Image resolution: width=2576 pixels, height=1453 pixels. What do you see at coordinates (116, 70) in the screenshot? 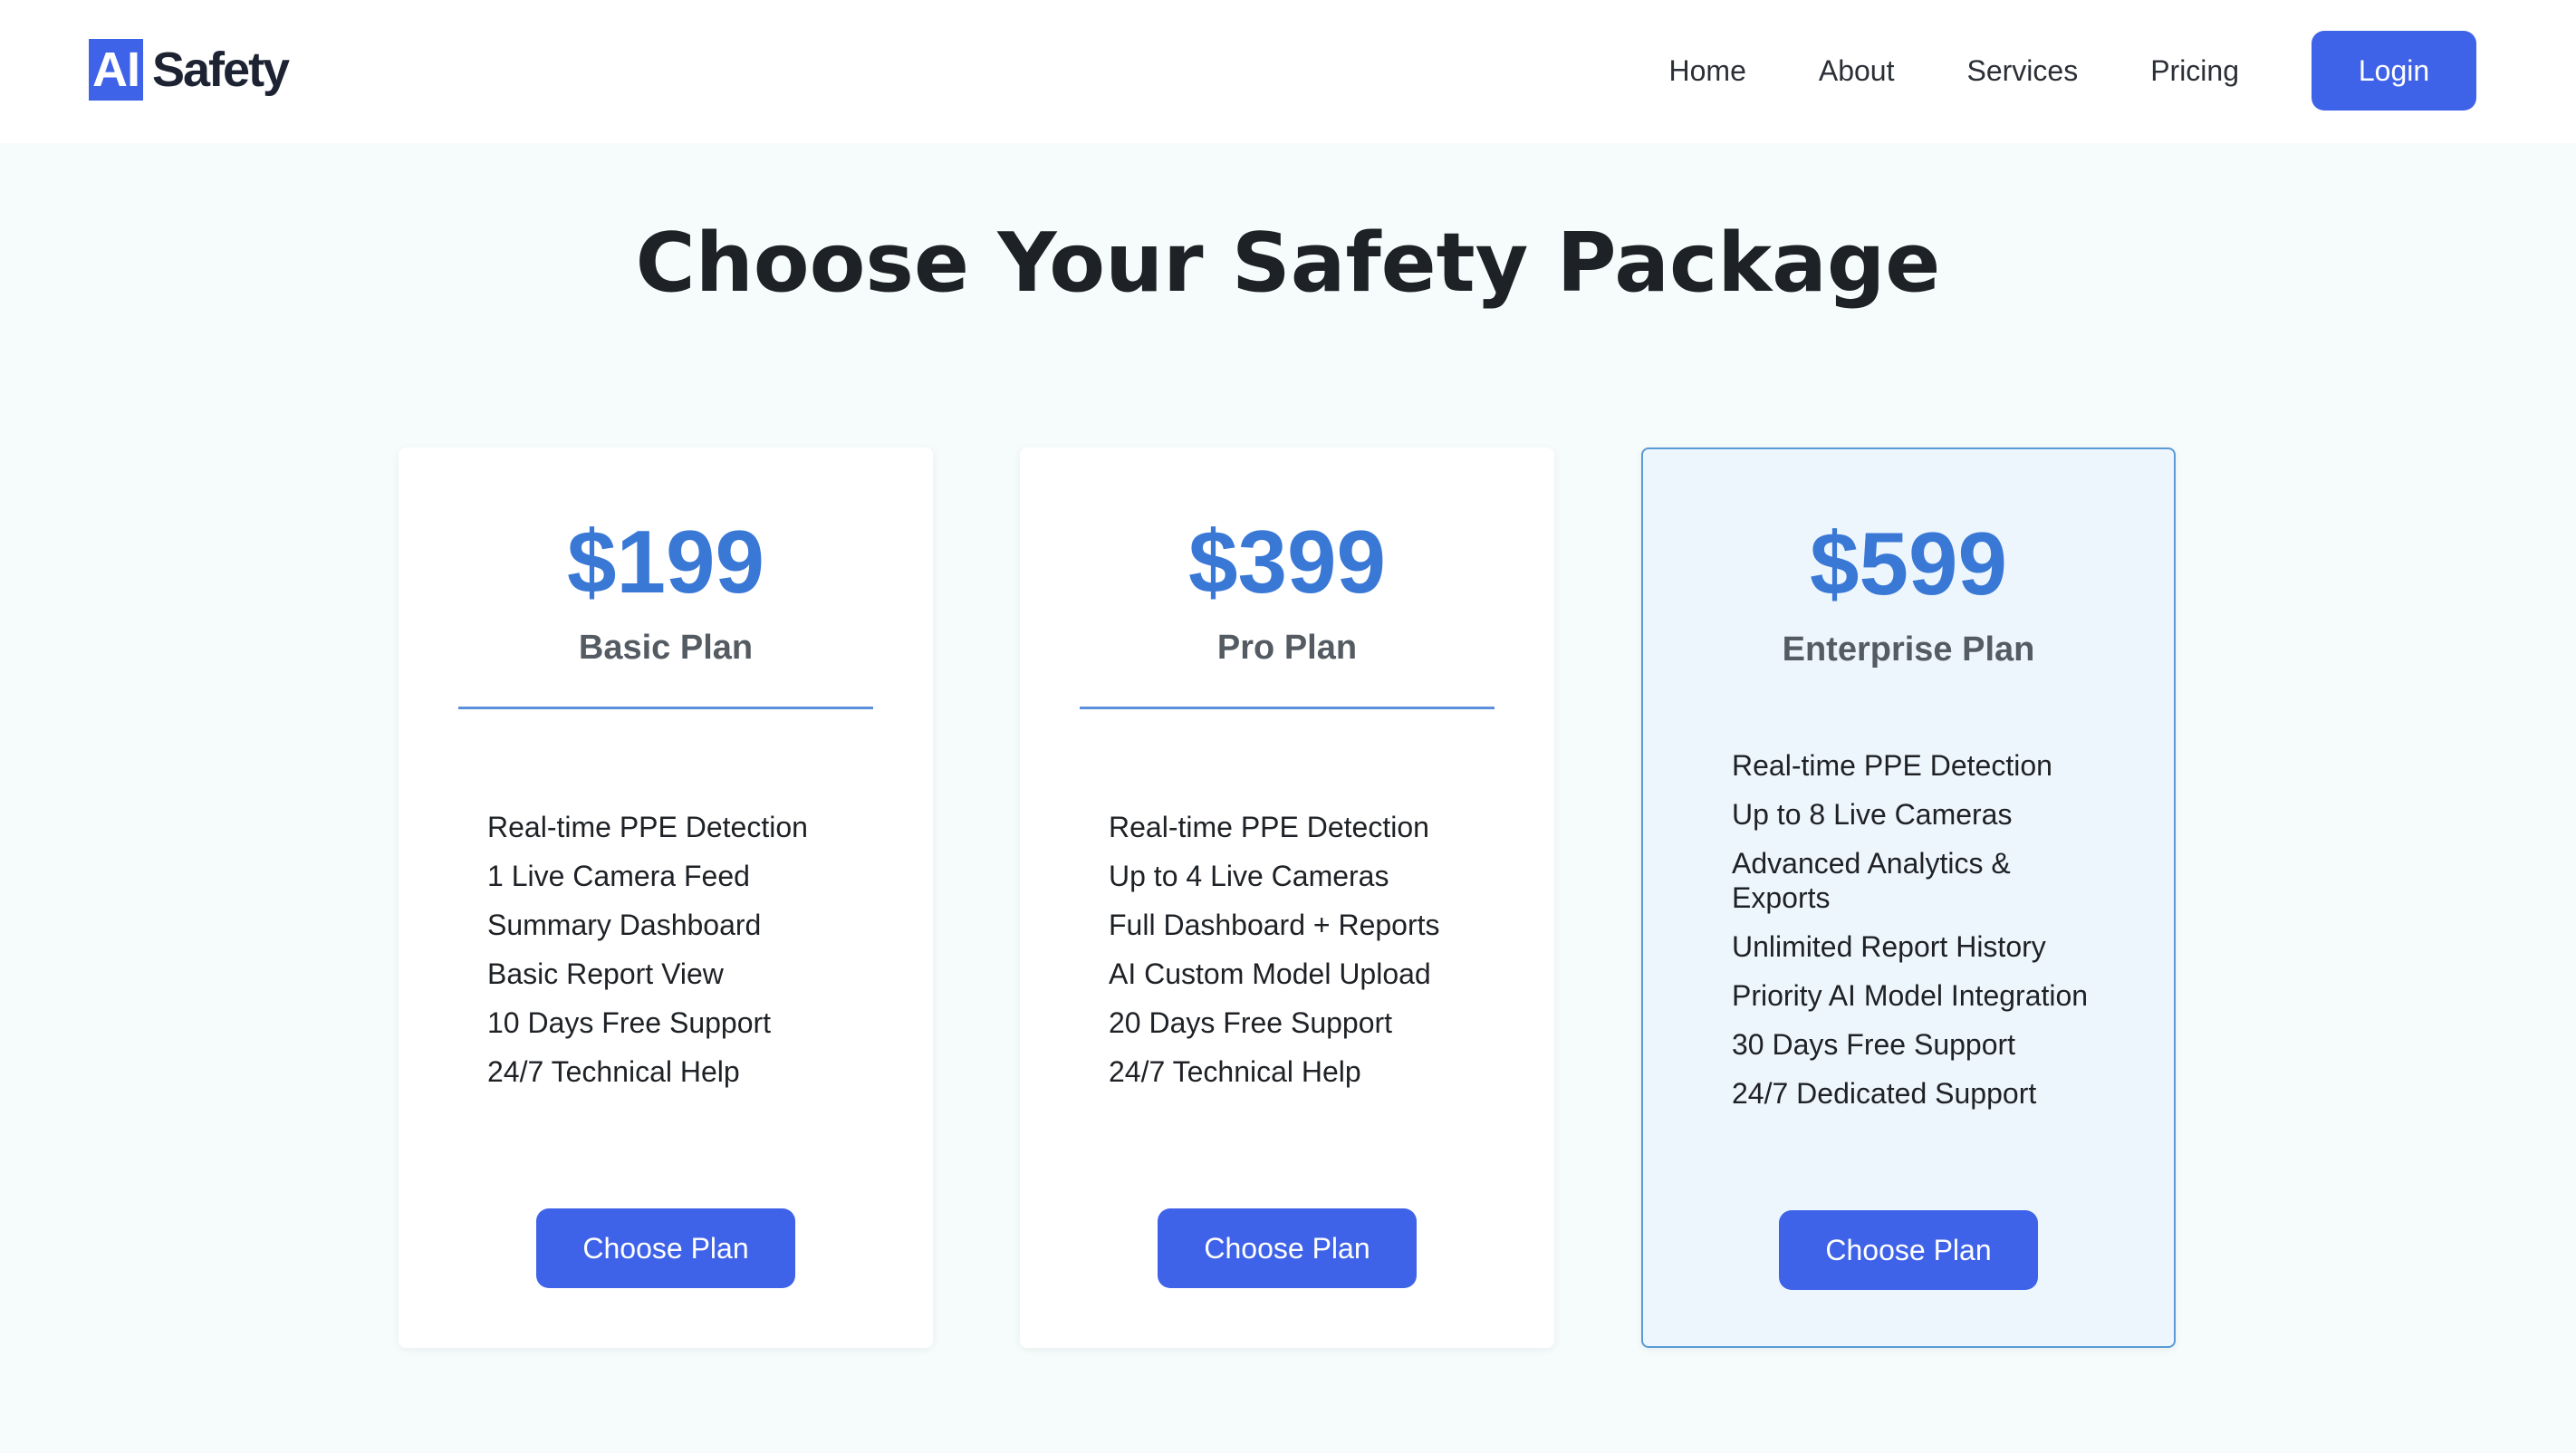
I see `logo-badge: AI` at bounding box center [116, 70].